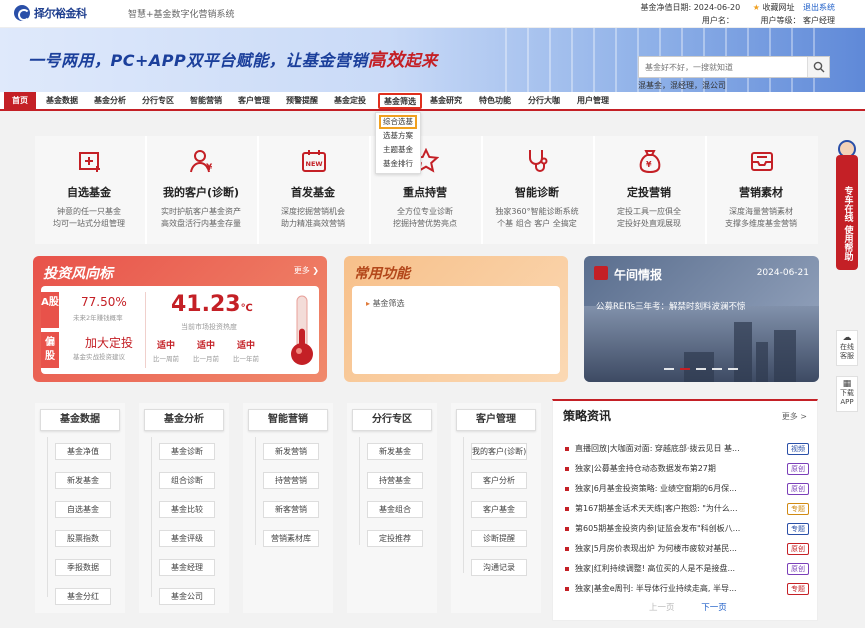  Describe the element at coordinates (107, 60) in the screenshot. I see `slogan-part1: 一号两用，PC+APP` at that location.